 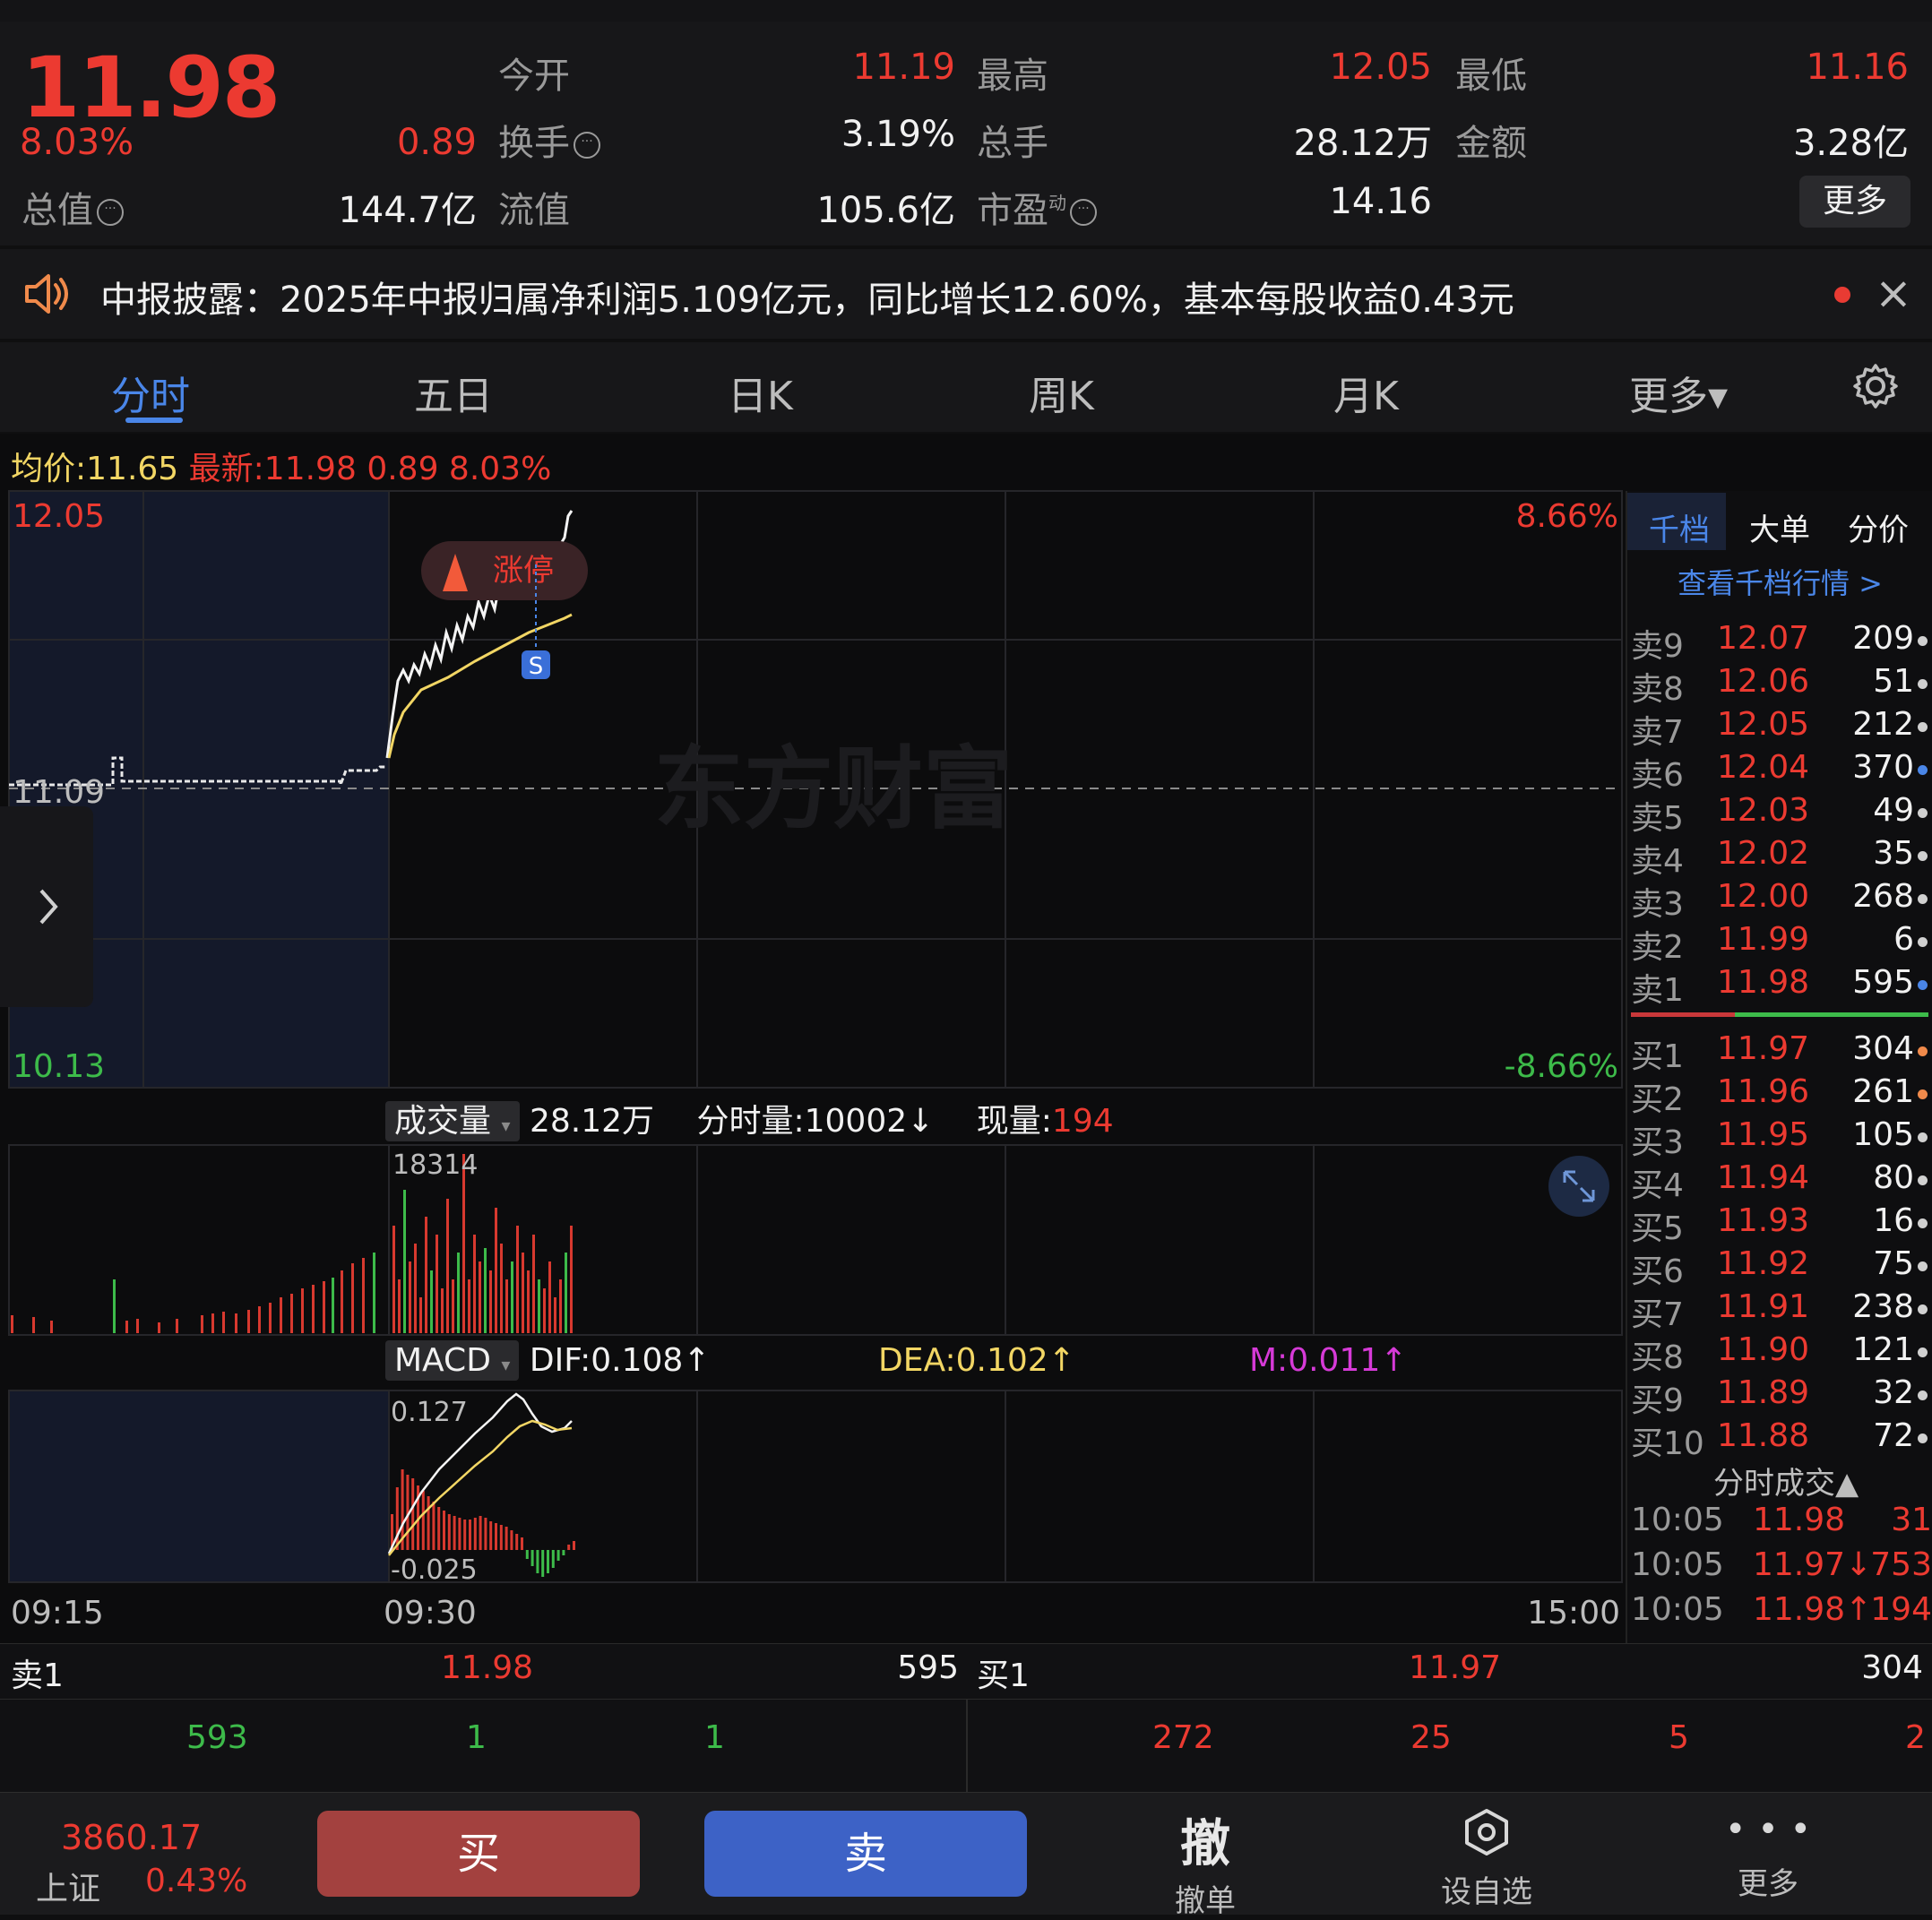 I want to click on bid-price: 11.95, so click(x=1763, y=1134).